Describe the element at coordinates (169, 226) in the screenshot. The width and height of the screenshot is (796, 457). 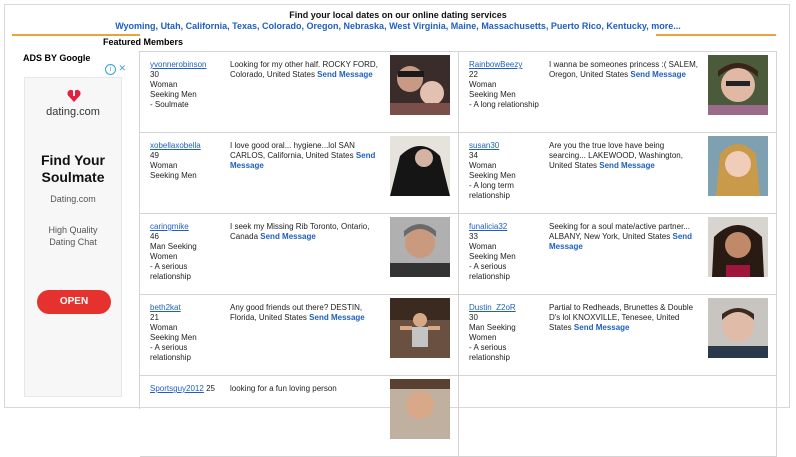
I see `member-username-link: caringmike` at that location.